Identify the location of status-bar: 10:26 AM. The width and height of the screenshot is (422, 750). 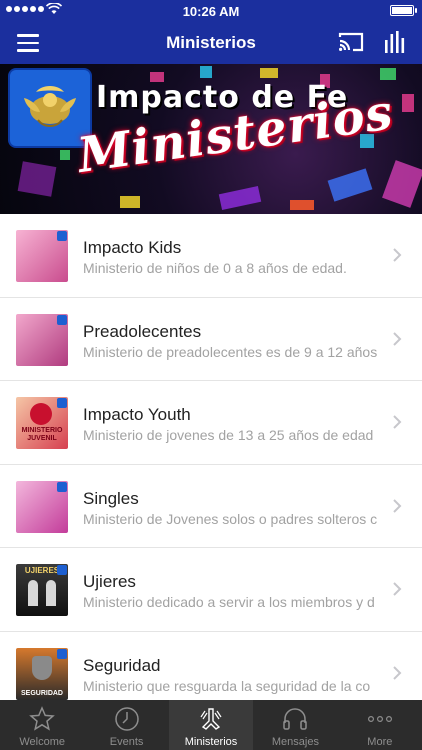
(211, 11).